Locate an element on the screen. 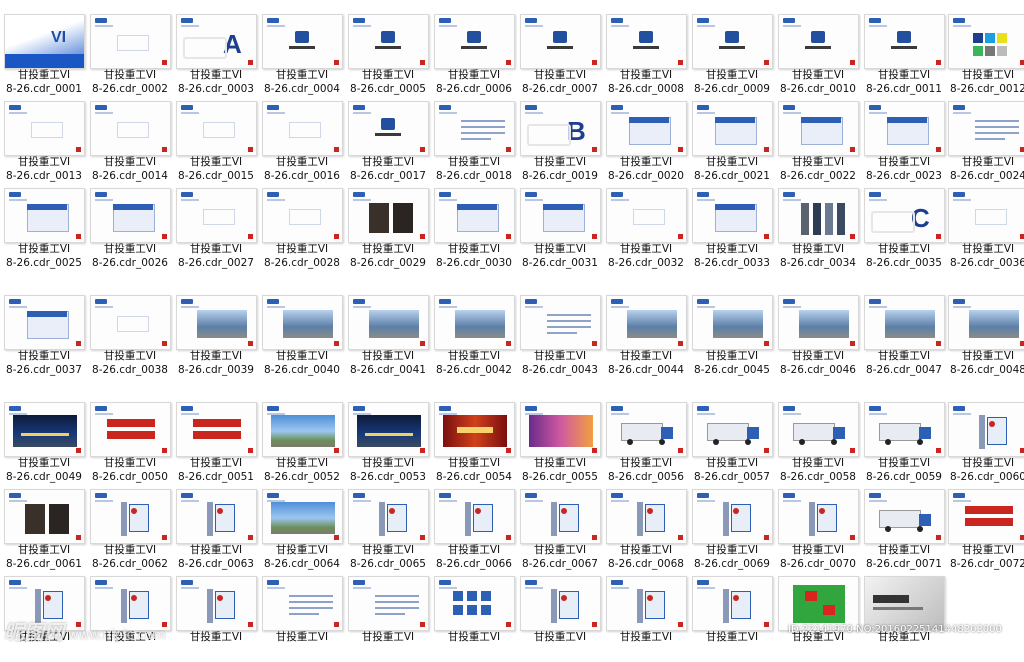 The width and height of the screenshot is (1024, 662). file-thumbnail-item: 甘投重工VI 8-26.cdr_0057 is located at coordinates (732, 445).